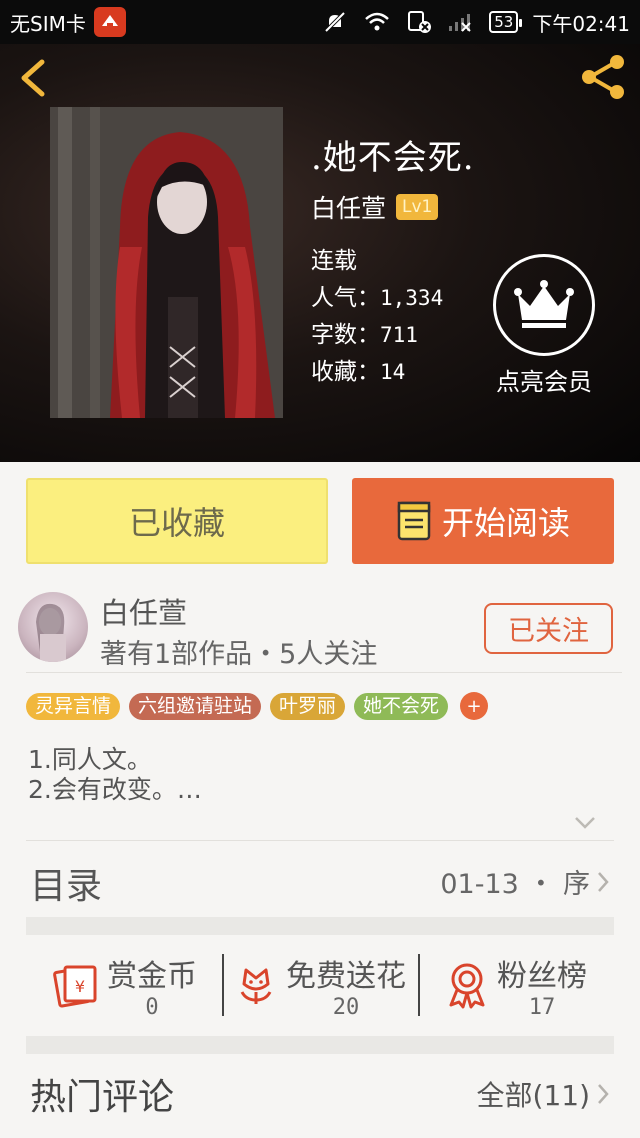 This screenshot has width=640, height=1138. I want to click on following-button: 已关注, so click(548, 628).